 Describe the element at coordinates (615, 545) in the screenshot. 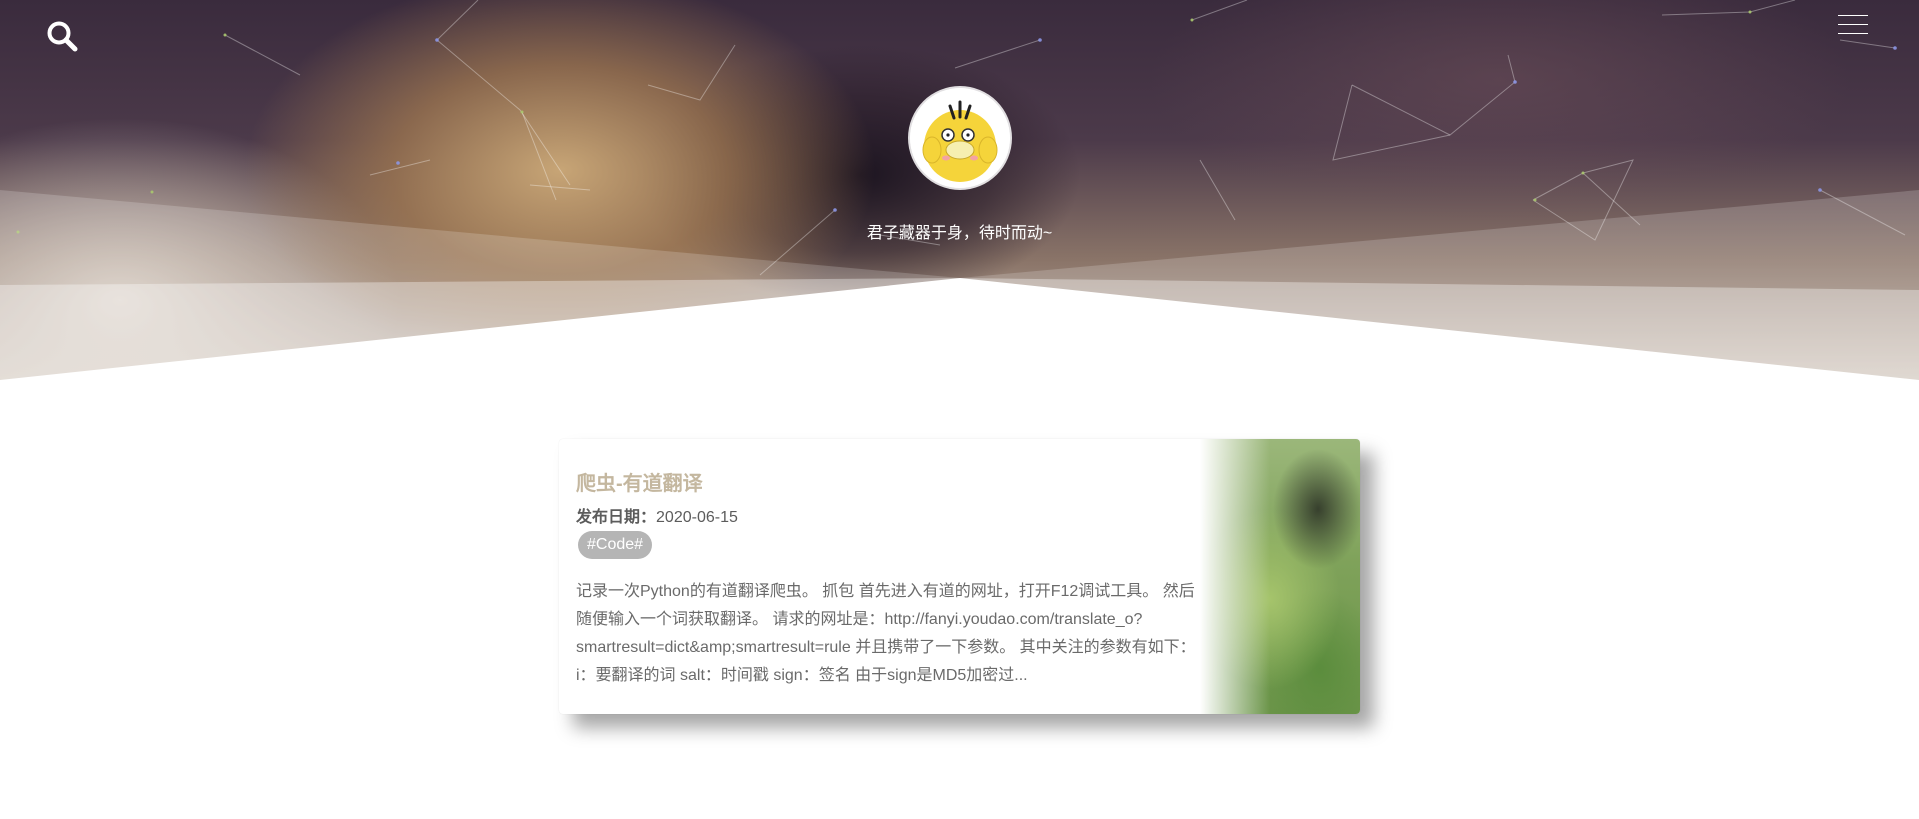

I see `post-tag: #Code#` at that location.